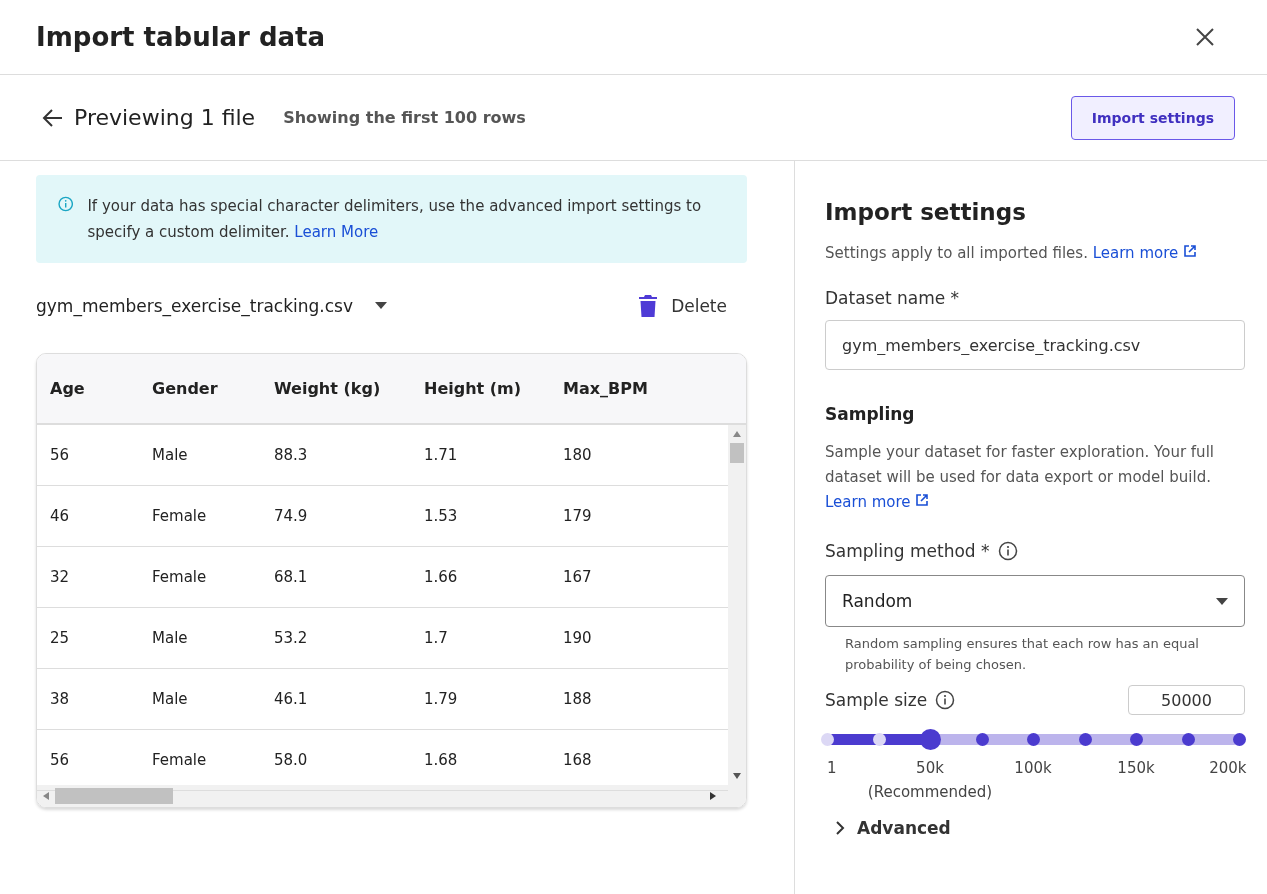  I want to click on table-cell-text: 188, so click(577, 699).